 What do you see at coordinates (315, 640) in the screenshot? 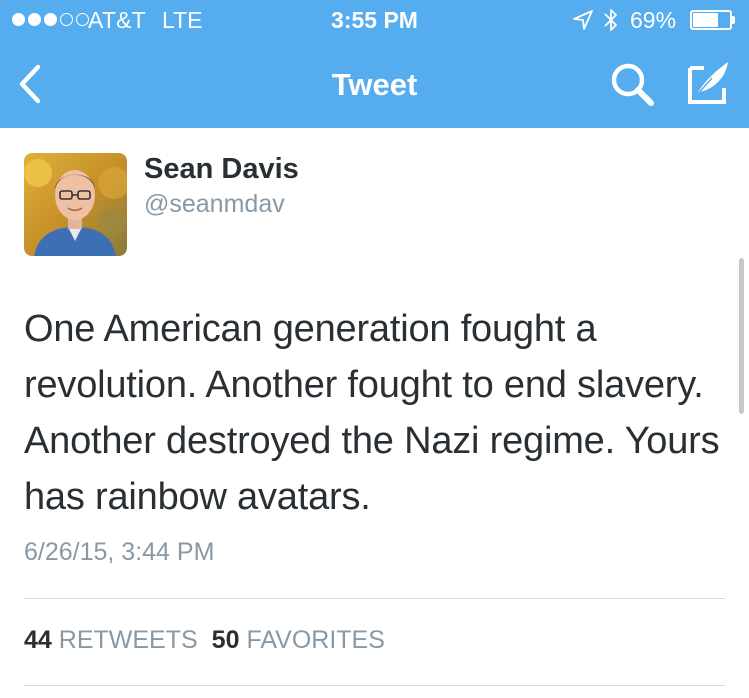
I see `favorites-label: FAVORITES` at bounding box center [315, 640].